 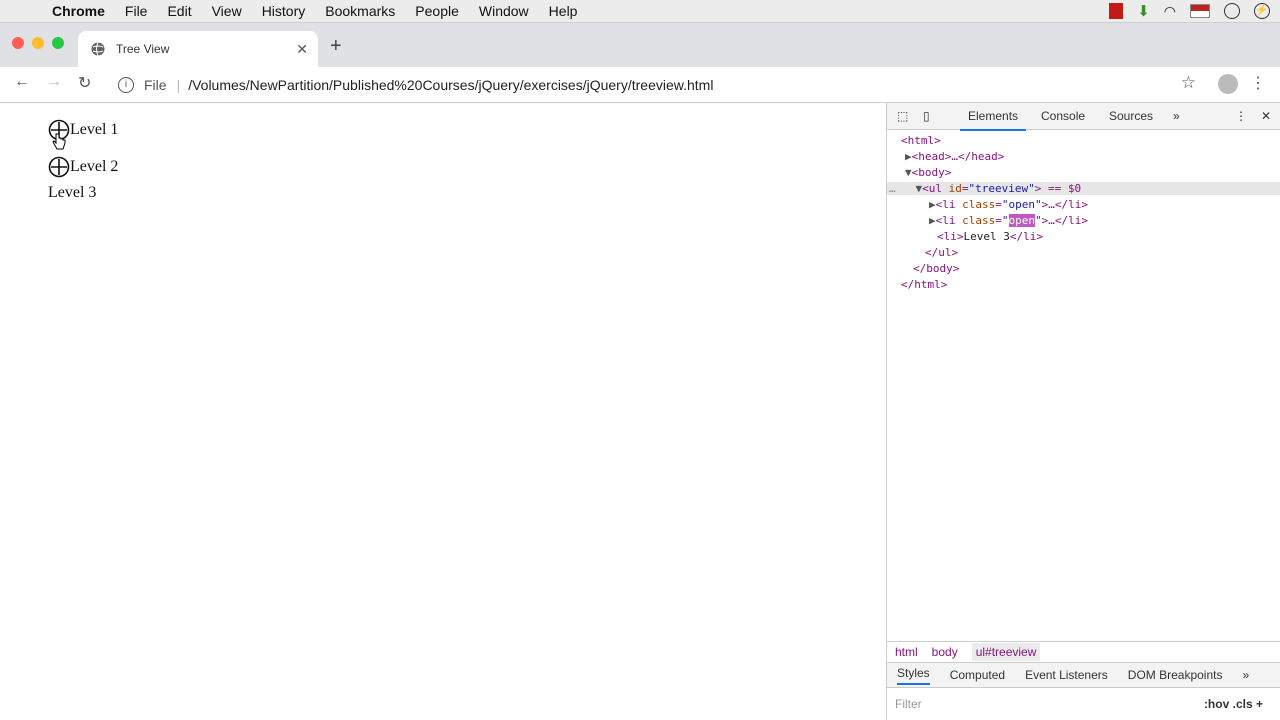 What do you see at coordinates (59, 141) in the screenshot?
I see `hand-cursor-icon` at bounding box center [59, 141].